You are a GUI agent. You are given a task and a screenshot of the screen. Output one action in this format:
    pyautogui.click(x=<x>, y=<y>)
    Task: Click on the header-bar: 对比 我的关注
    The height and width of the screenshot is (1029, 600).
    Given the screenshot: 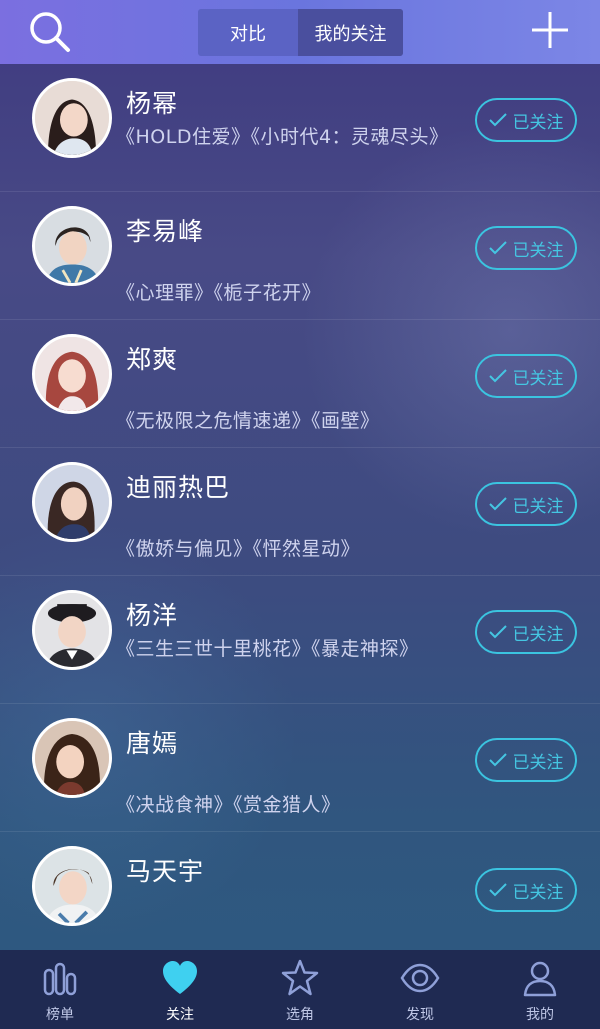 What is the action you would take?
    pyautogui.click(x=300, y=32)
    